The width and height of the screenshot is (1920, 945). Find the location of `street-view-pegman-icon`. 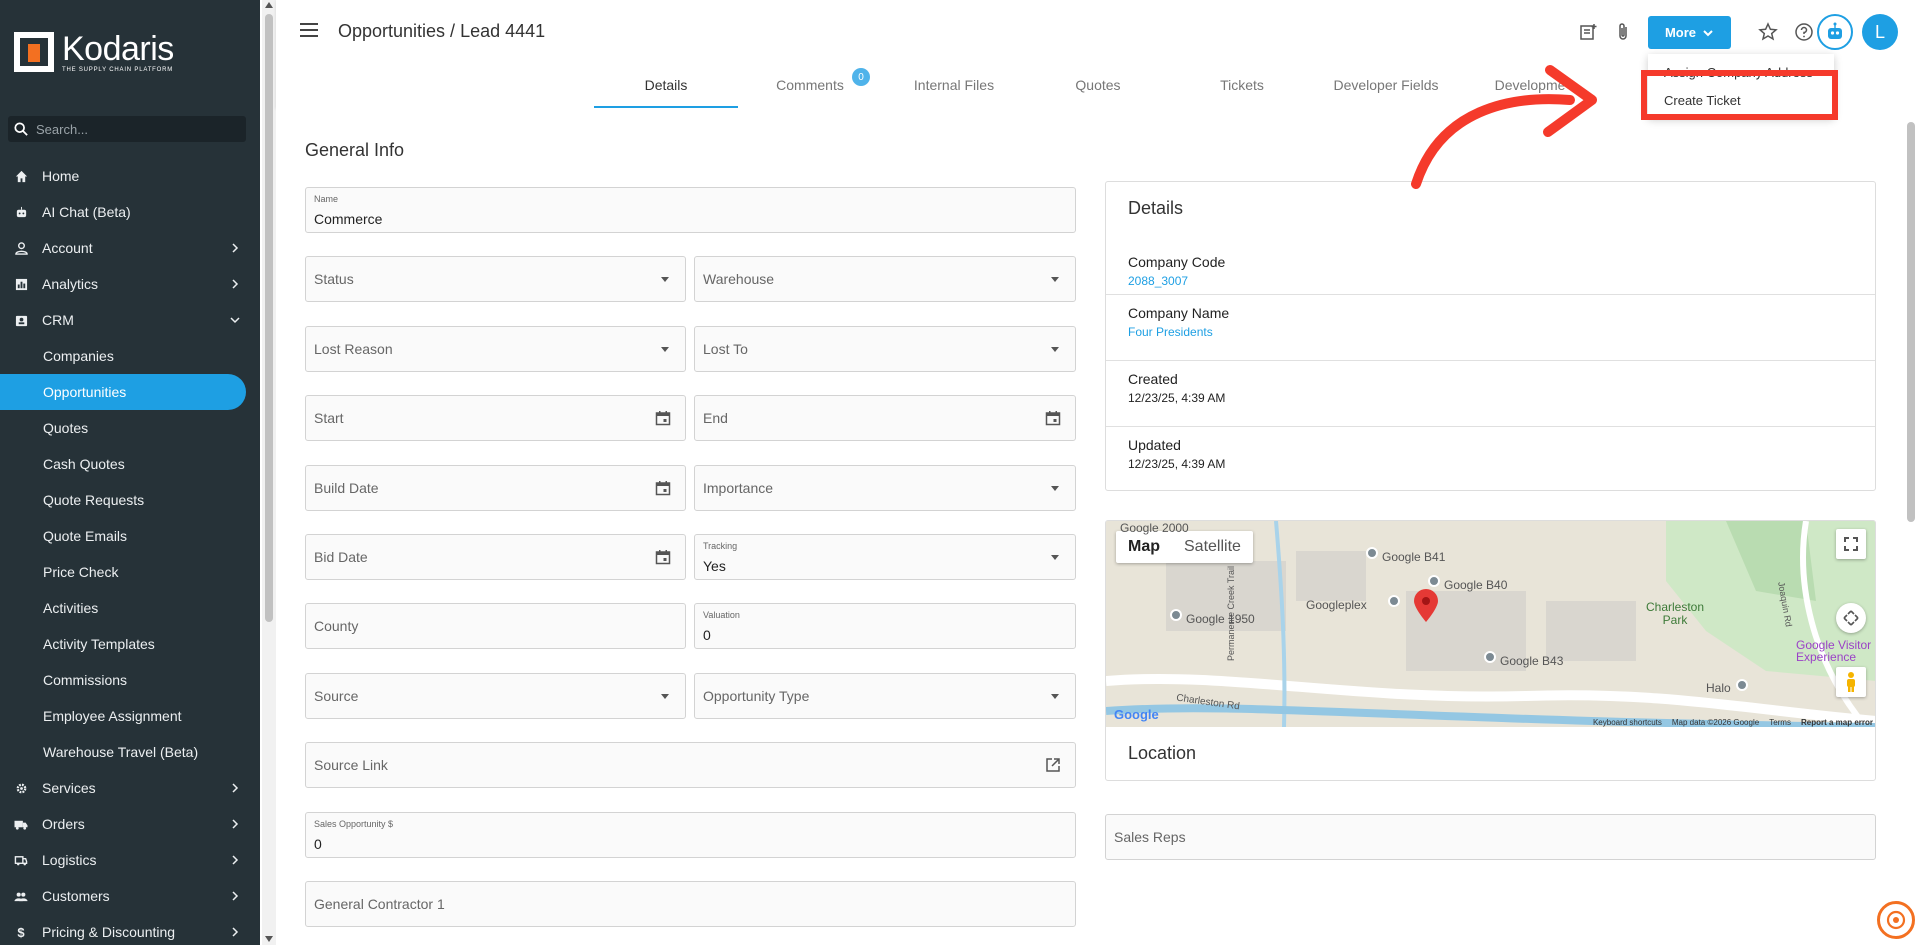

street-view-pegman-icon is located at coordinates (1851, 682).